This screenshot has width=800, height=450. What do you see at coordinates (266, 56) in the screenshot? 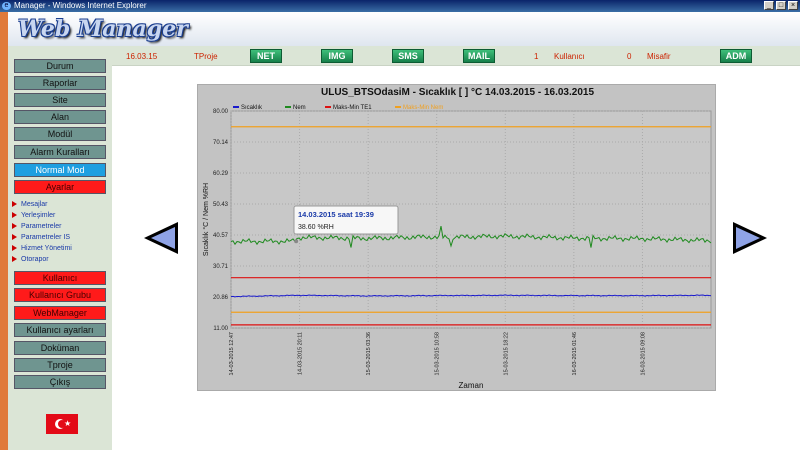
I see `net-button: NET` at bounding box center [266, 56].